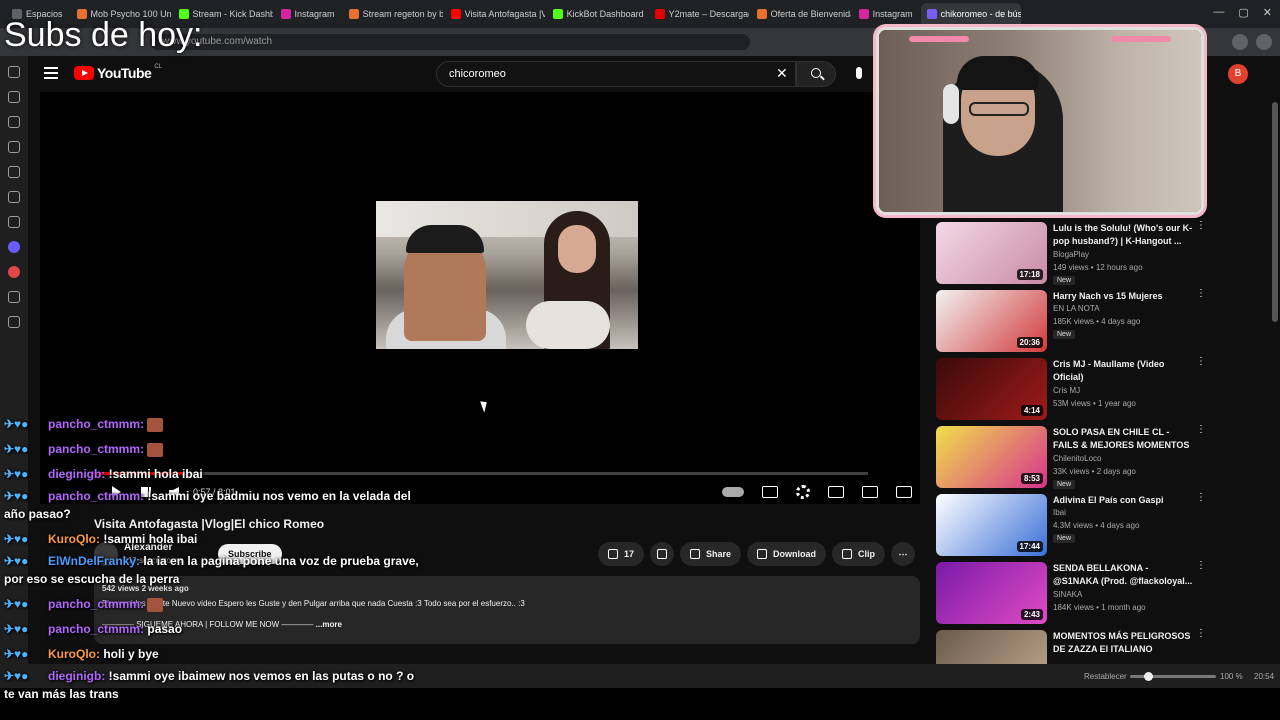  What do you see at coordinates (1105, 676) in the screenshot?
I see `zoom-reset-label: Restablecer` at bounding box center [1105, 676].